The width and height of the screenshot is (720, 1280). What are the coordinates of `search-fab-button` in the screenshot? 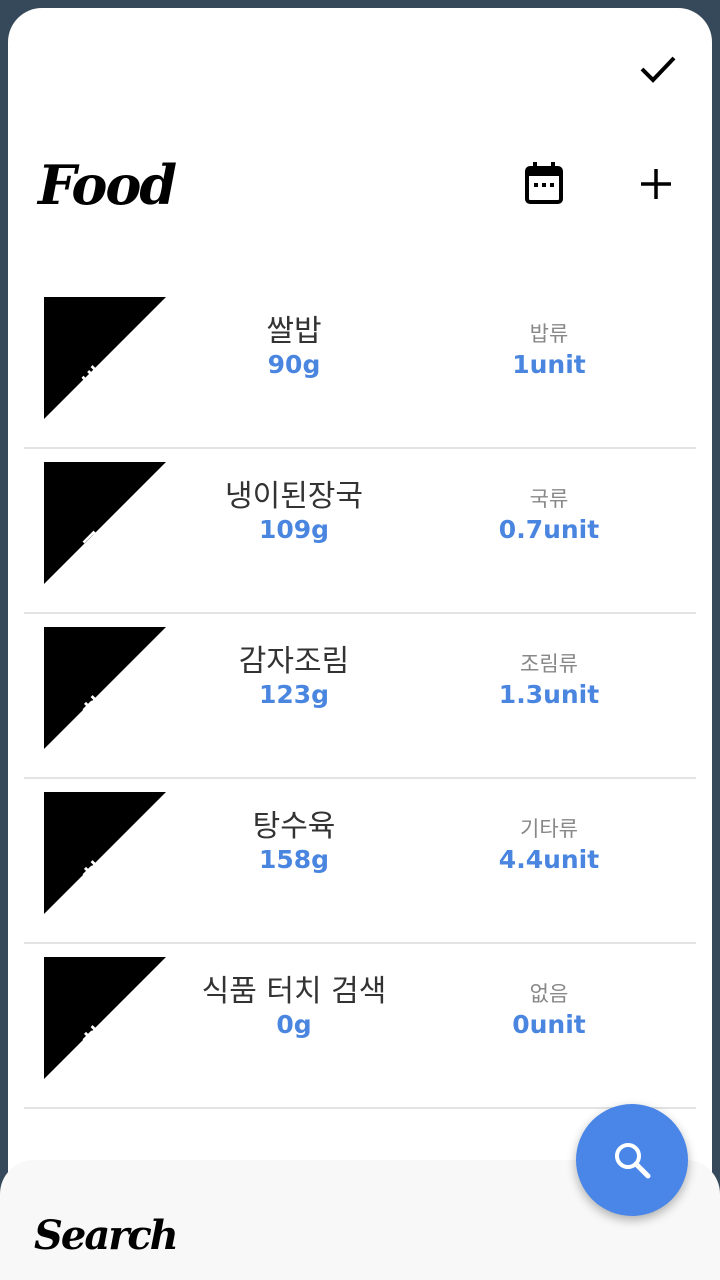 It's located at (632, 1160).